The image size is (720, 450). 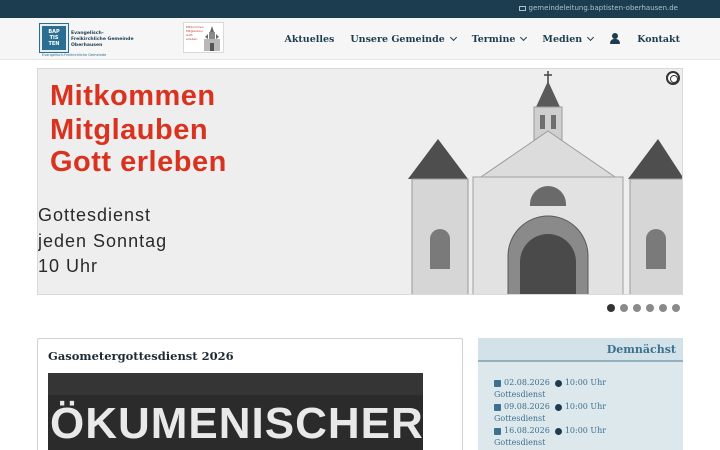 I want to click on nav-kontakt: Kontakt, so click(x=658, y=39).